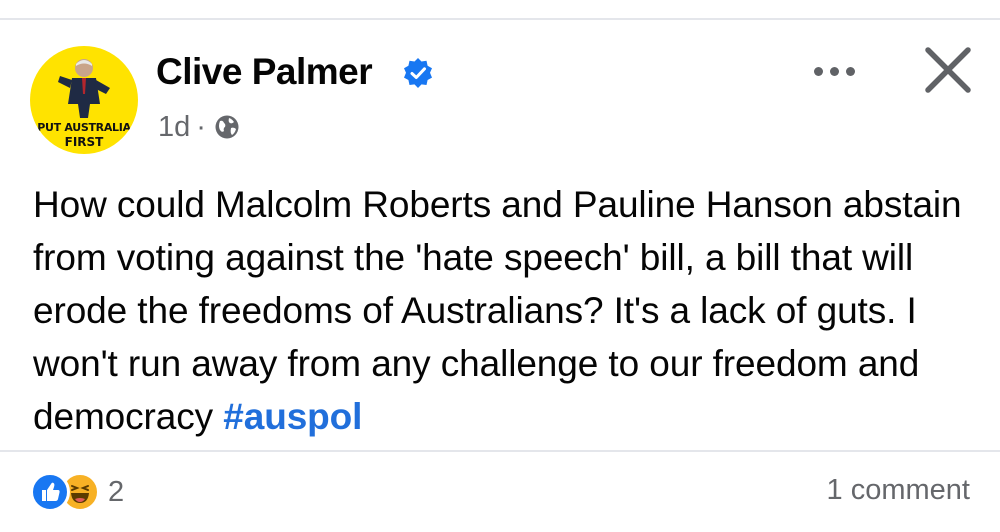 This screenshot has width=1000, height=532. Describe the element at coordinates (264, 72) in the screenshot. I see `author-name: Clive Palmer` at that location.